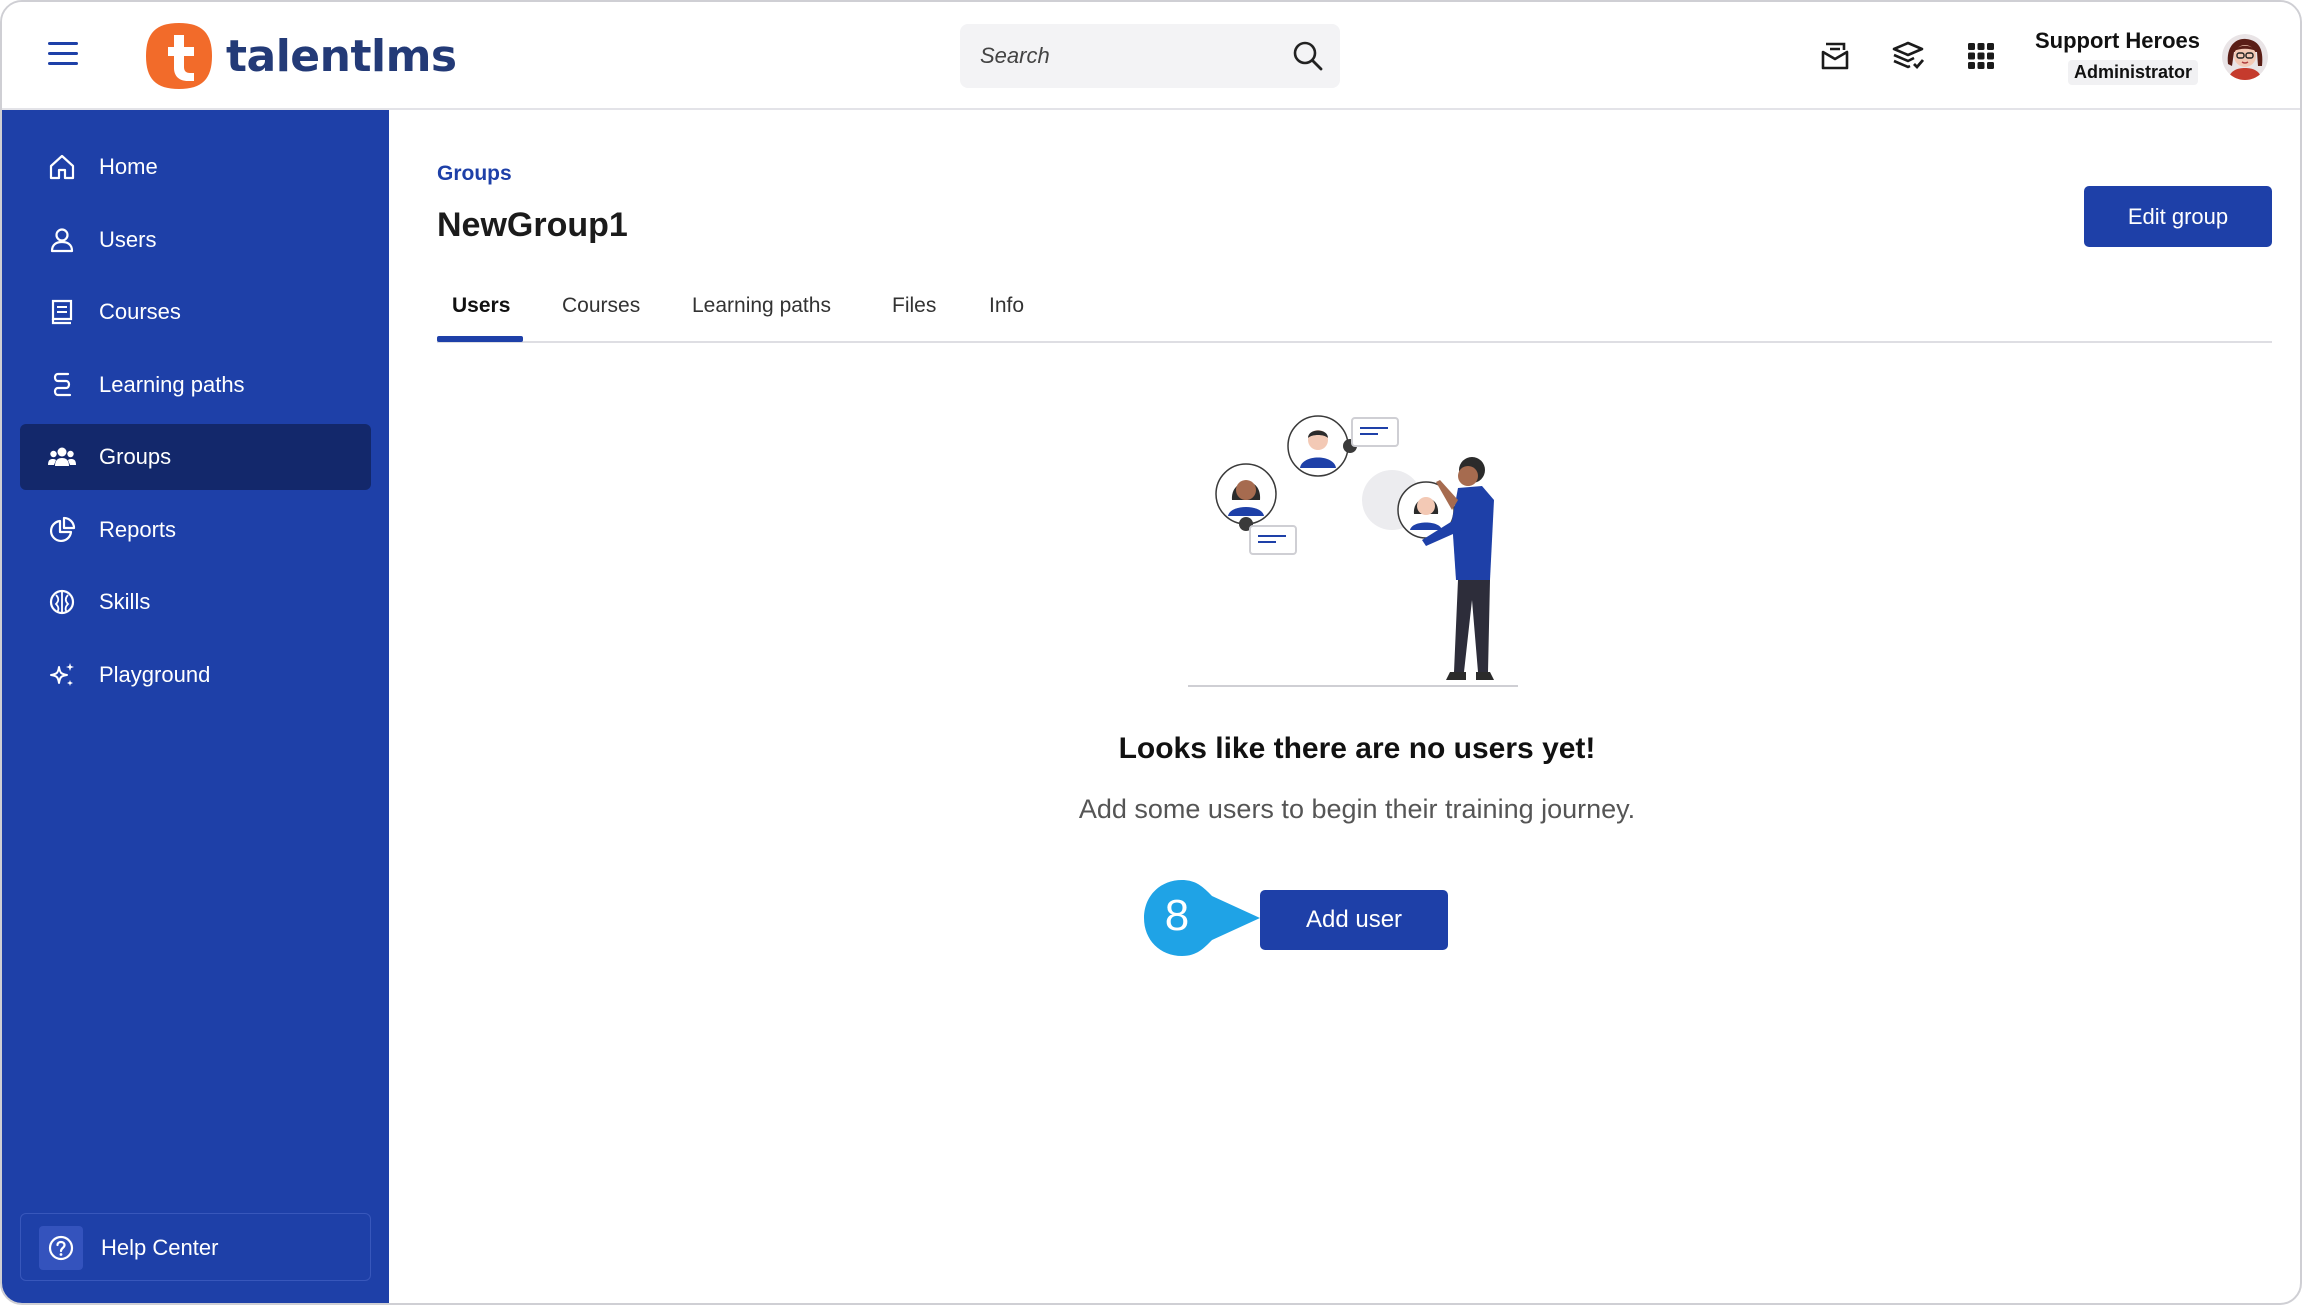 The image size is (2302, 1305). What do you see at coordinates (914, 306) in the screenshot?
I see `tab-files: Files` at bounding box center [914, 306].